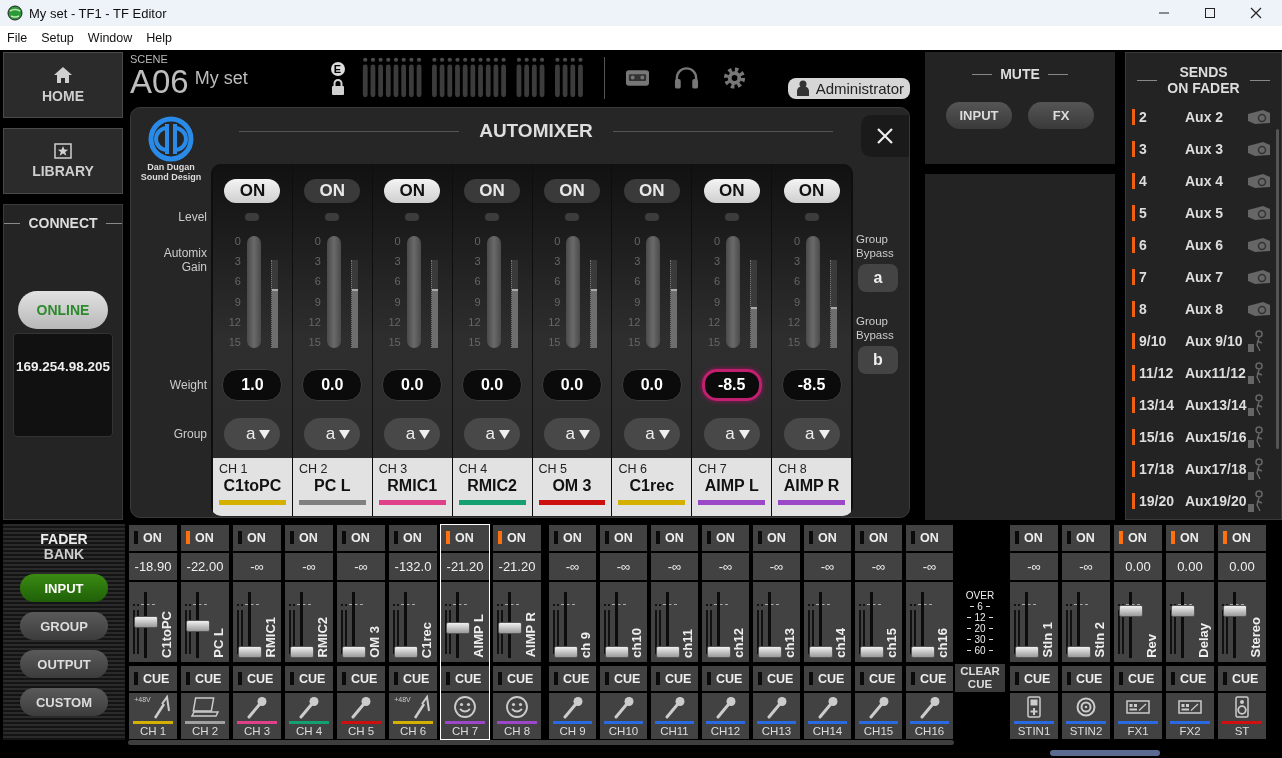 The image size is (1282, 758). Describe the element at coordinates (1202, 277) in the screenshot. I see `send-row: 7 Aux 7` at that location.